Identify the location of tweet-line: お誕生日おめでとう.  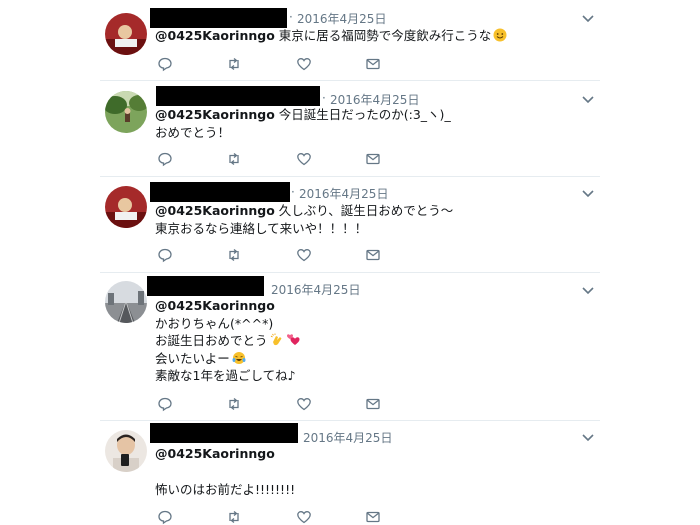
(211, 340).